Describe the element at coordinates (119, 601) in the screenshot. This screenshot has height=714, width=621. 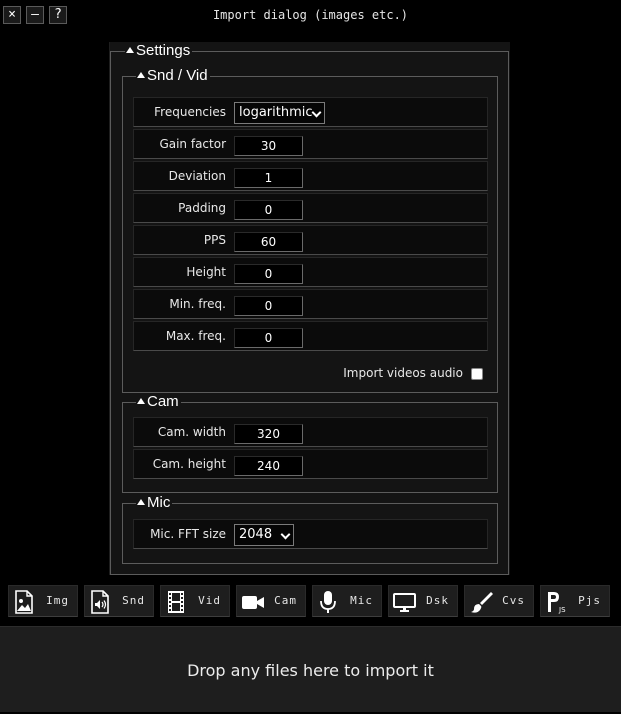
I see `source-button-snd: Snd` at that location.